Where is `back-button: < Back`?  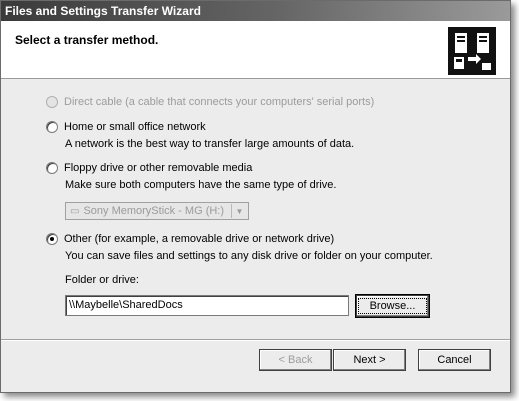
back-button: < Back is located at coordinates (295, 360).